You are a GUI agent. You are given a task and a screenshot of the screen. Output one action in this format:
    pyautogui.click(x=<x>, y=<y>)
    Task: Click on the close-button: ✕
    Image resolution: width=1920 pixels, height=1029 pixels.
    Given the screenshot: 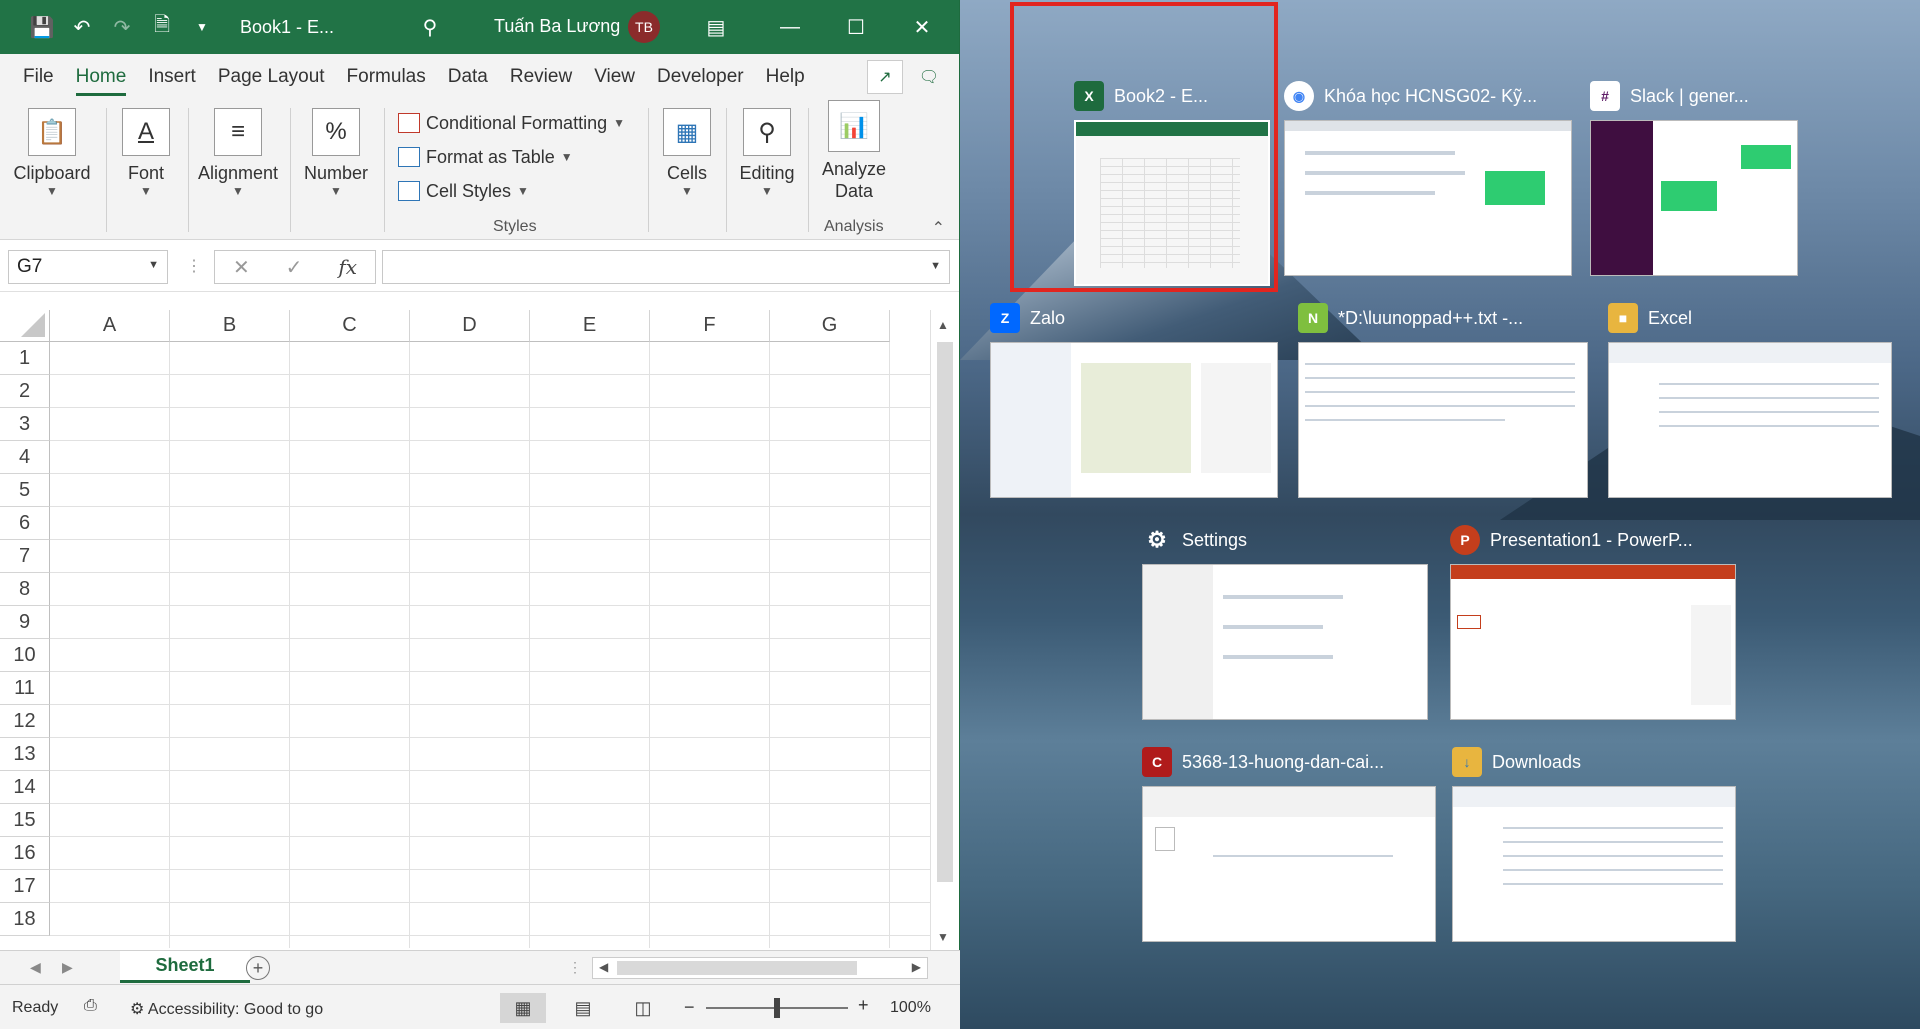 What is the action you would take?
    pyautogui.click(x=922, y=27)
    